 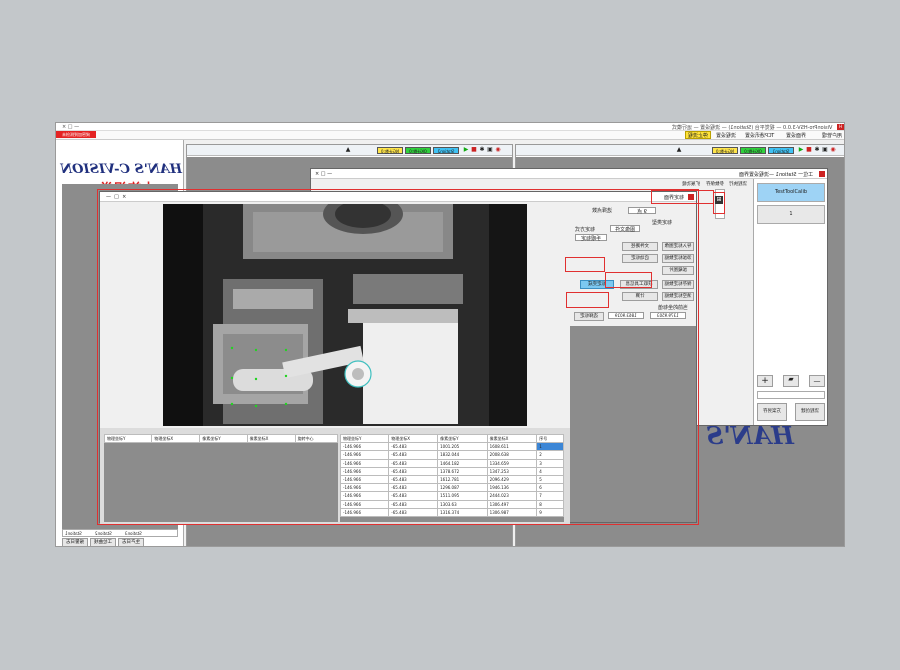 I want to click on get-tool-info-button: 获取工具信息, so click(x=639, y=284).